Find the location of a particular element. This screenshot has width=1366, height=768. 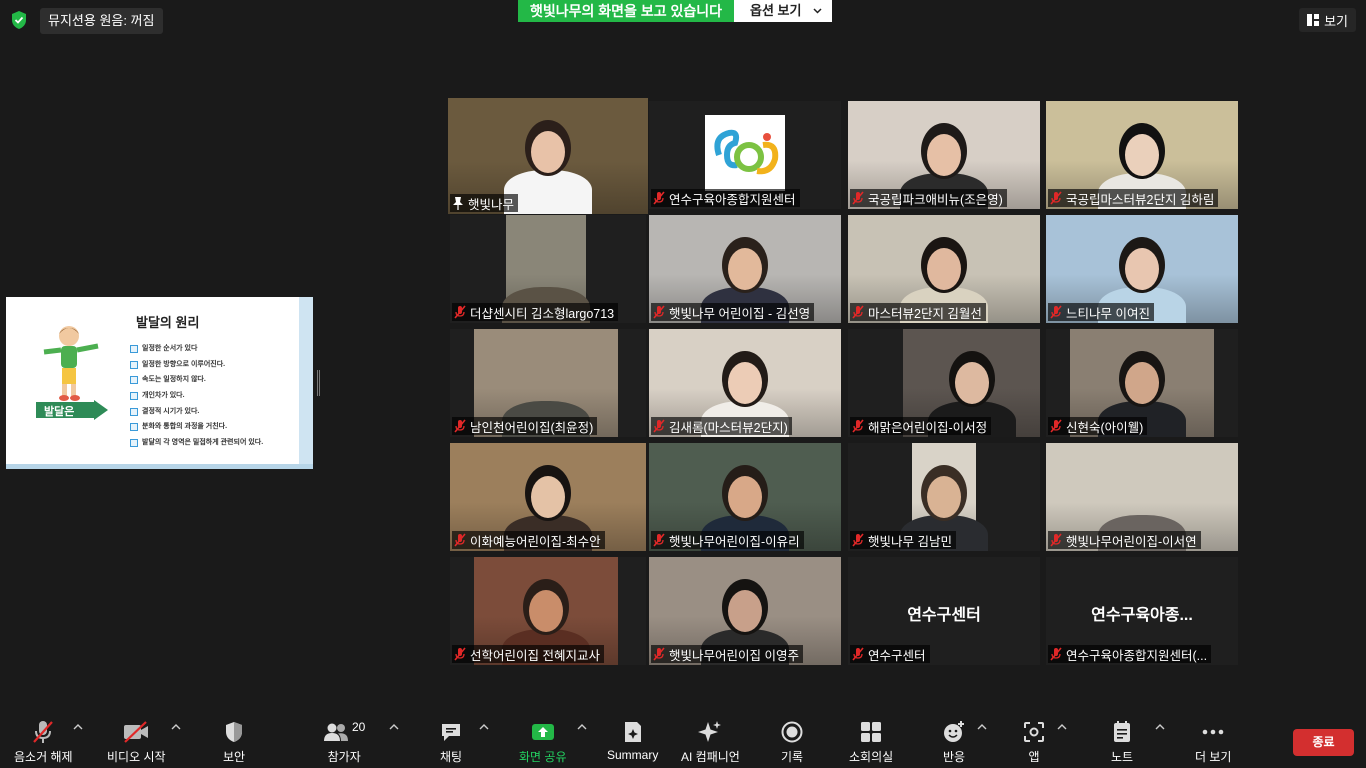

summary-button: Summary is located at coordinates (632, 740).